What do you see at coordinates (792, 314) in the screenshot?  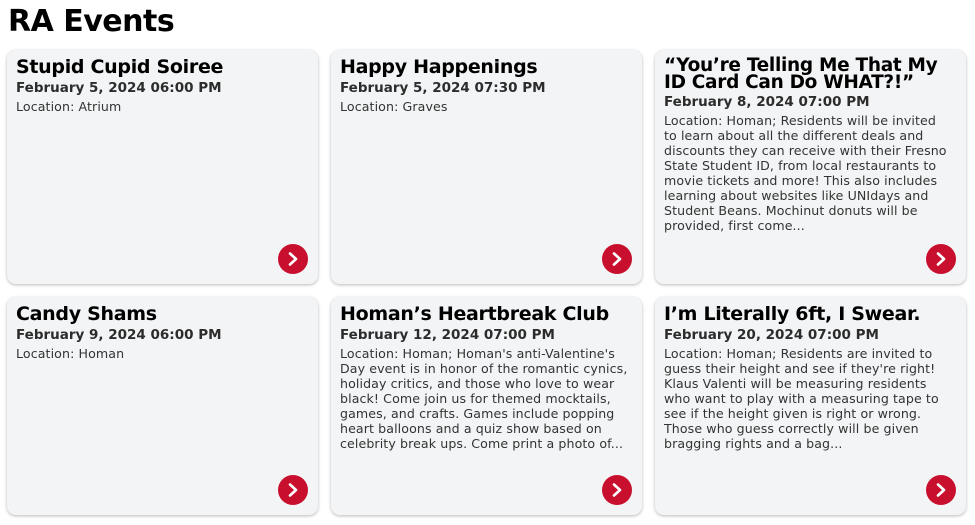 I see `event-title: I’m Literally 6ft, I Swear.` at bounding box center [792, 314].